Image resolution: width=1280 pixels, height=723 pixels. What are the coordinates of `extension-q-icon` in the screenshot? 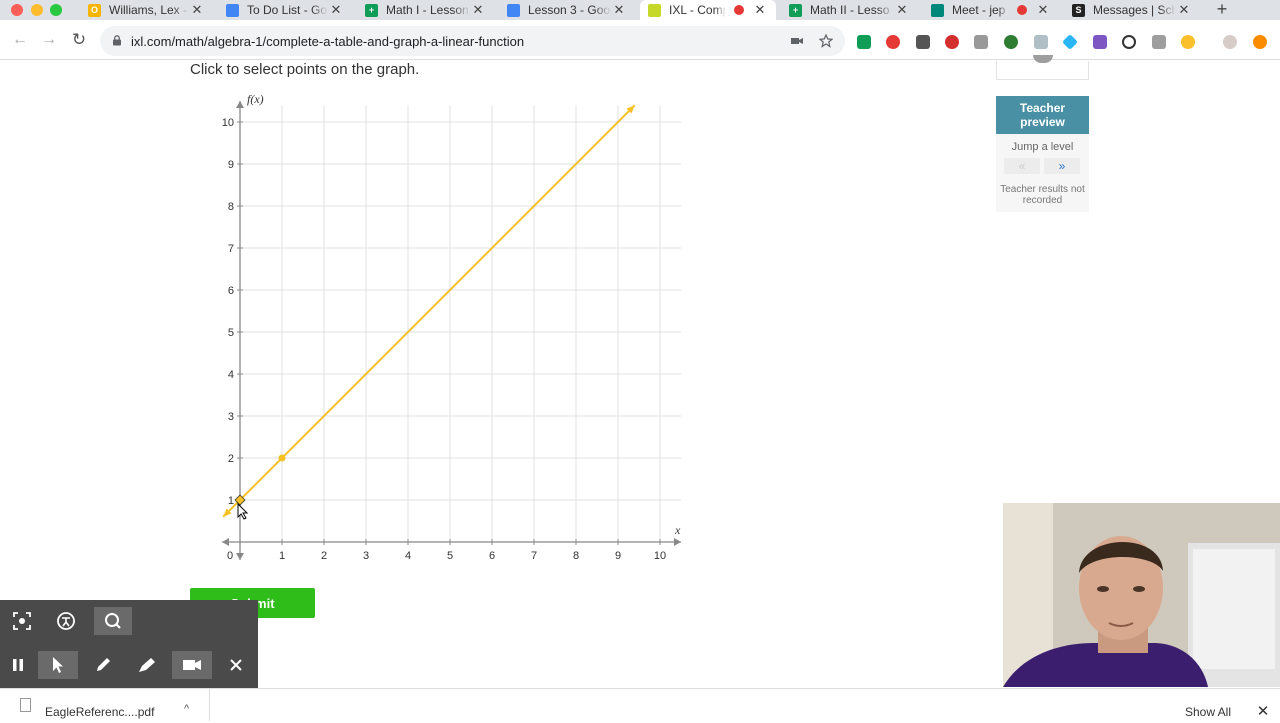 It's located at (1129, 42).